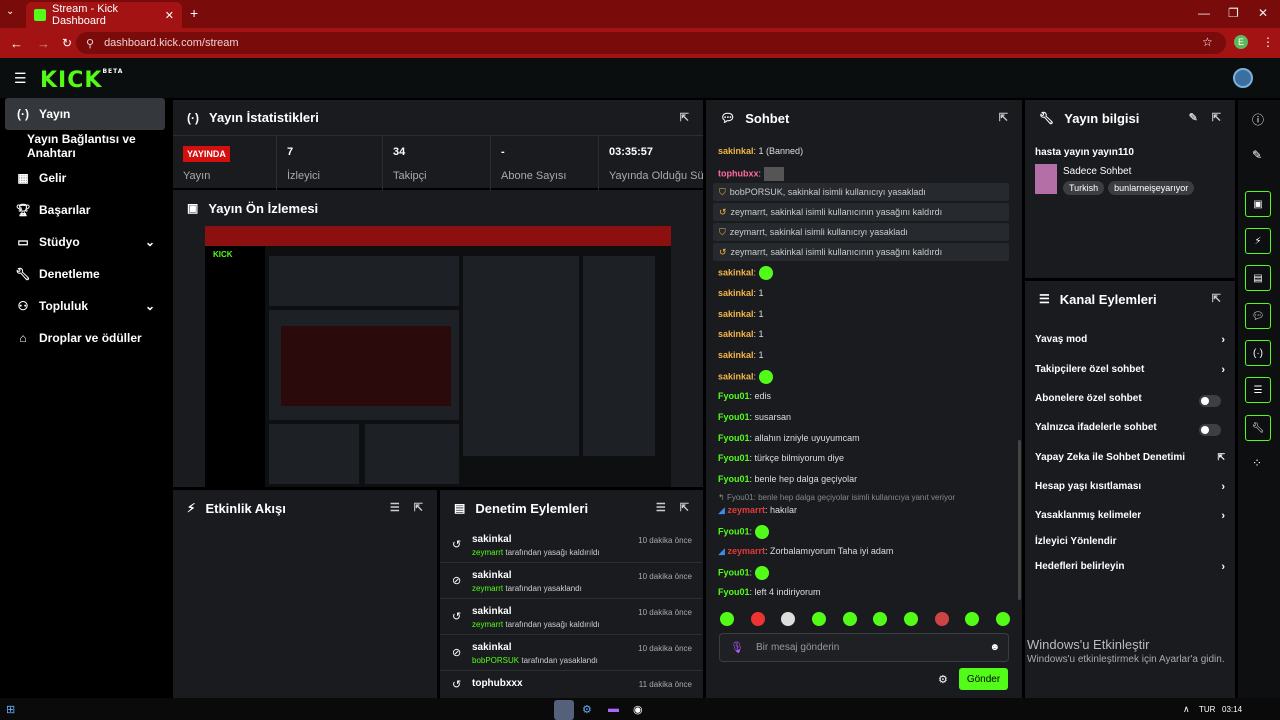 The width and height of the screenshot is (1280, 720). I want to click on chat-settings-gear-icon: ⚙, so click(943, 679).